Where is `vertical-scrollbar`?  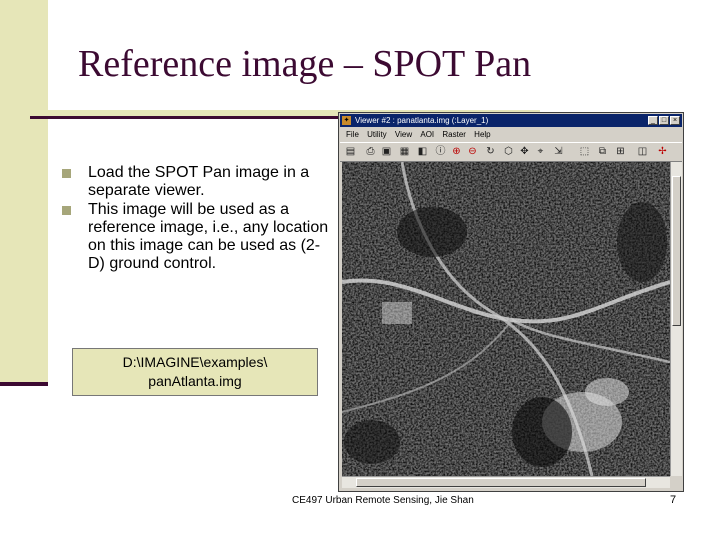 vertical-scrollbar is located at coordinates (676, 319).